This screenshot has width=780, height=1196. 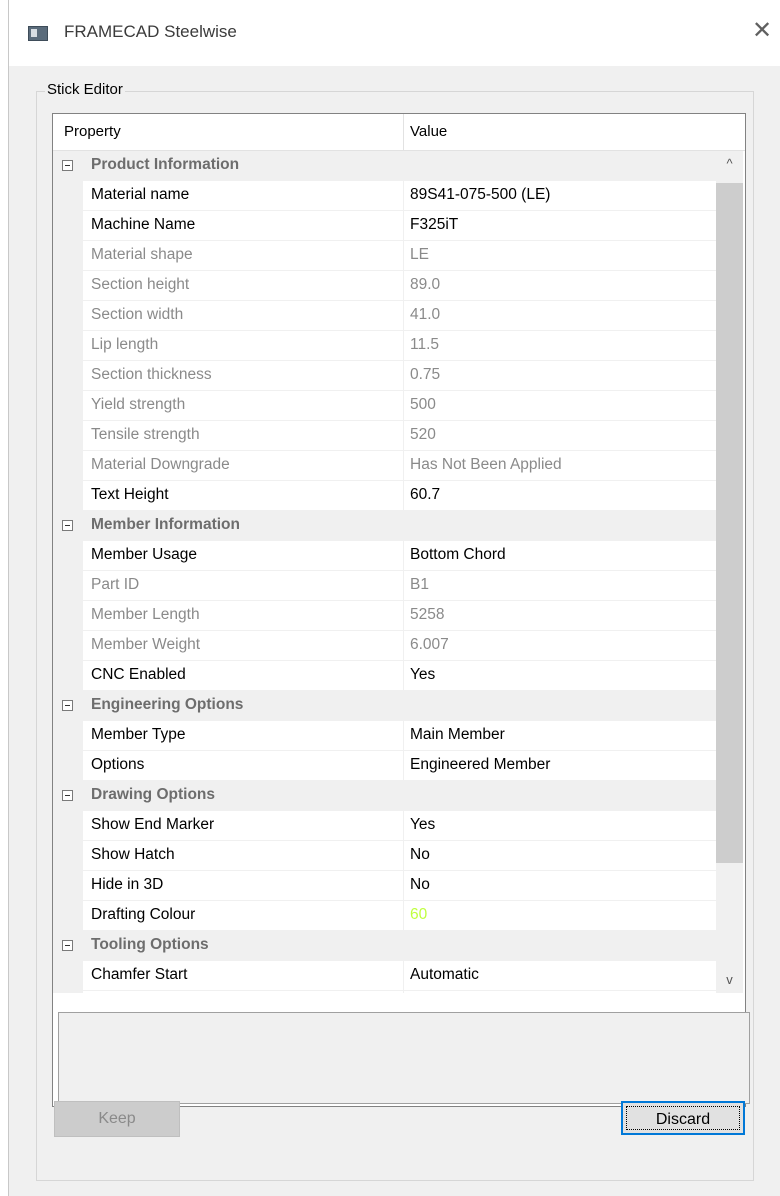 What do you see at coordinates (384, 946) in the screenshot?
I see `category-row: Tooling Options` at bounding box center [384, 946].